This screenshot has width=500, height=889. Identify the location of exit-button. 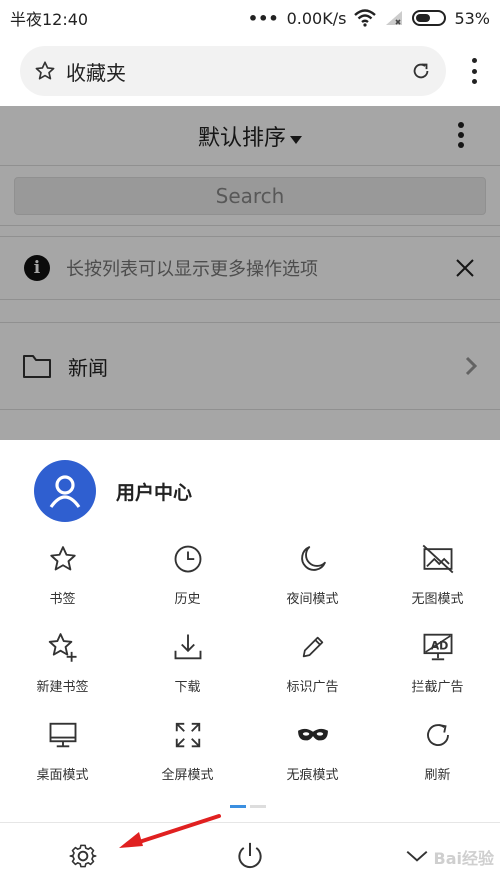
(250, 856).